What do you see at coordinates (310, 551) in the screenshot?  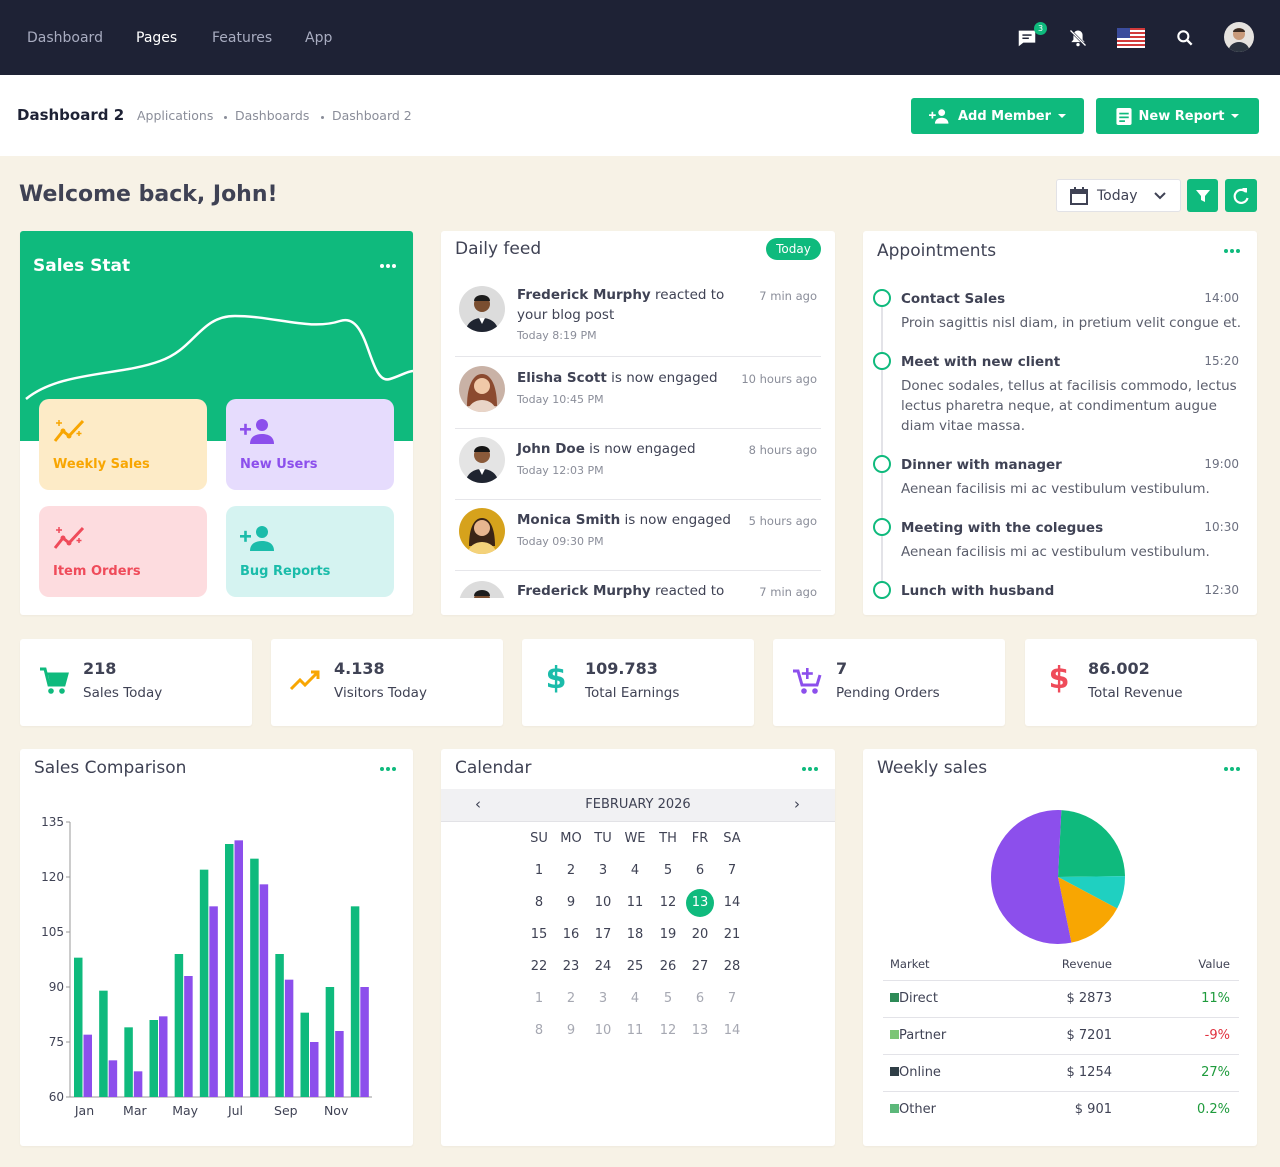 I see `tile-bug-reports: Bug Reports` at bounding box center [310, 551].